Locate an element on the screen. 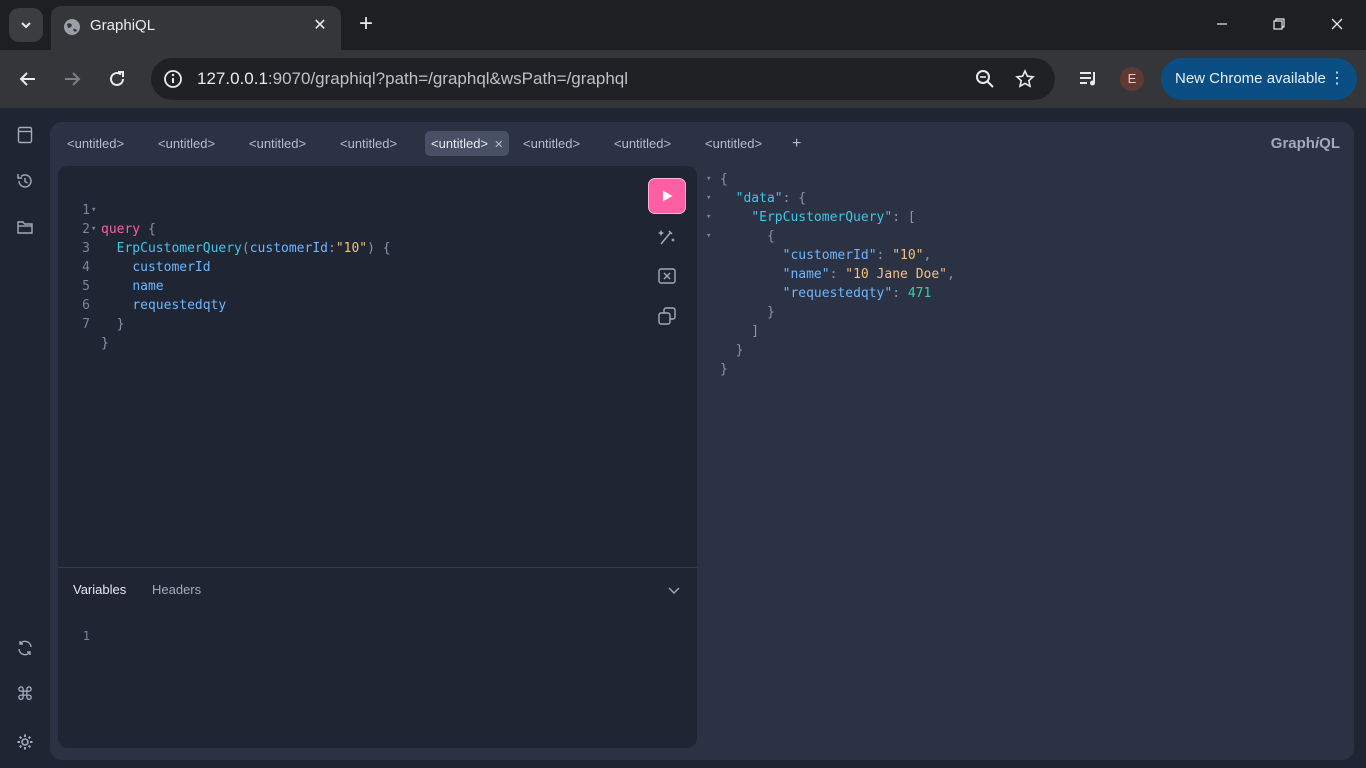  new-chrome-available-button: New Chrome available ⋮ is located at coordinates (1259, 79).